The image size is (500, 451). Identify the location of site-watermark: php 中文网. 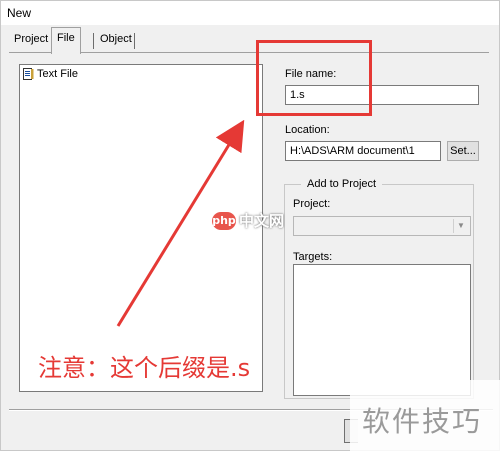
(248, 220).